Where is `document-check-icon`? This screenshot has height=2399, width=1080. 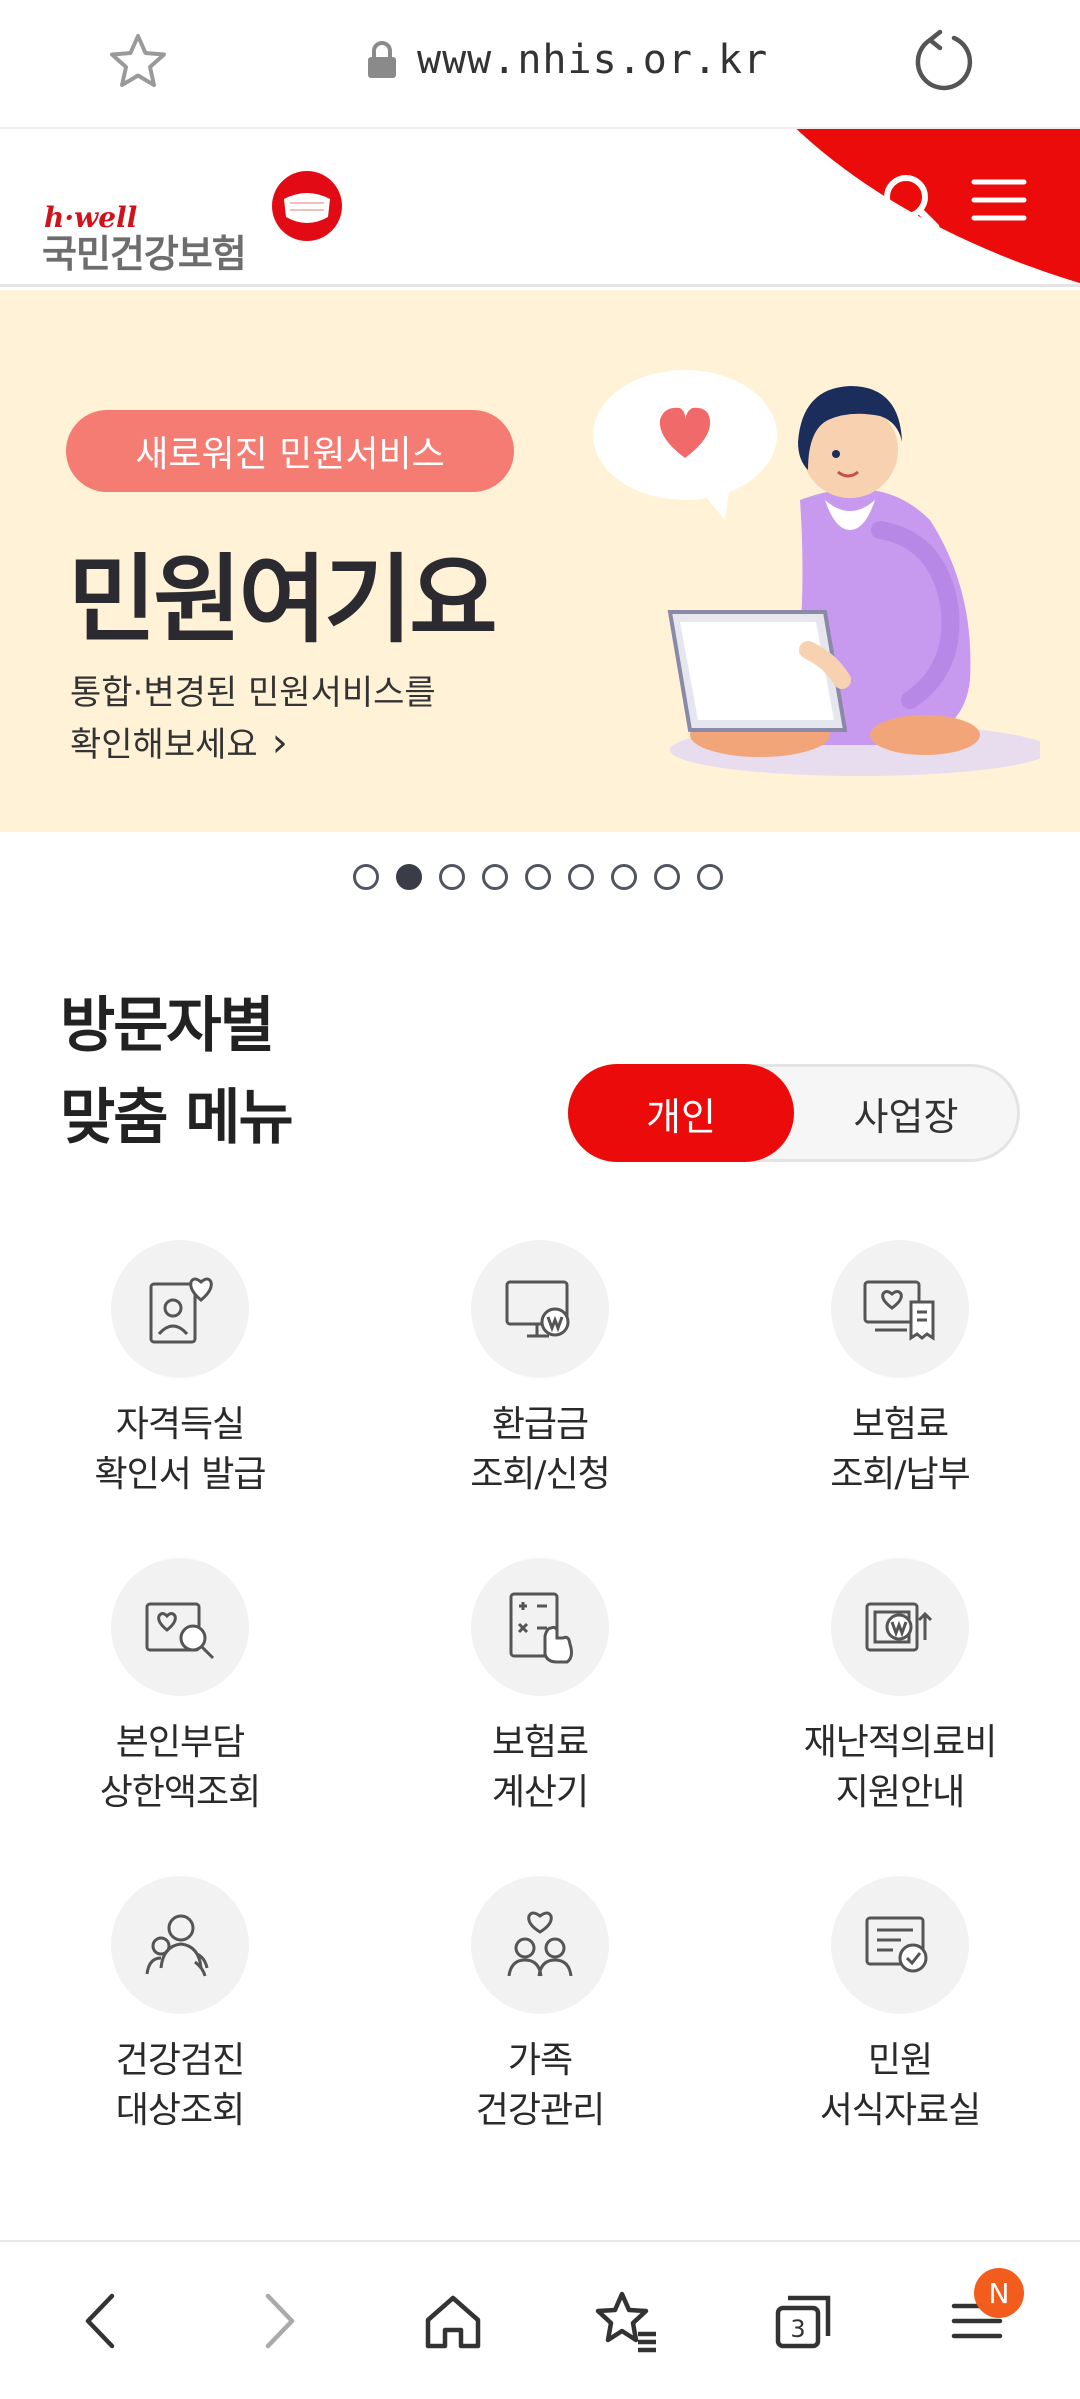
document-check-icon is located at coordinates (896, 1944).